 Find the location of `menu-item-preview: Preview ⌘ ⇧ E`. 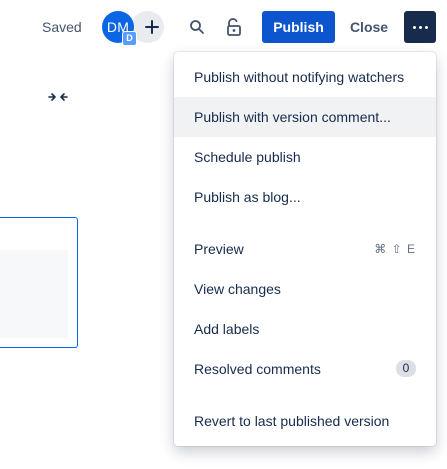

menu-item-preview: Preview ⌘ ⇧ E is located at coordinates (305, 249).